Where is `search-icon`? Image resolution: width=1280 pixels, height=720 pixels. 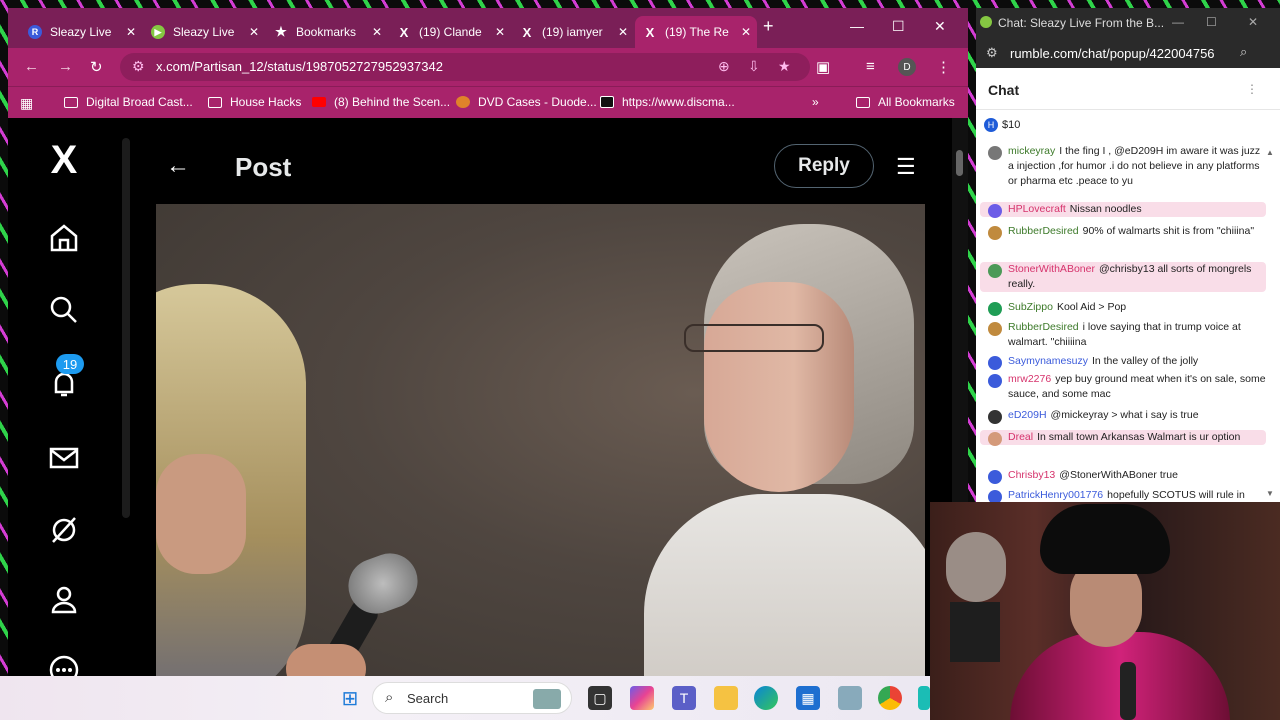 search-icon is located at coordinates (64, 310).